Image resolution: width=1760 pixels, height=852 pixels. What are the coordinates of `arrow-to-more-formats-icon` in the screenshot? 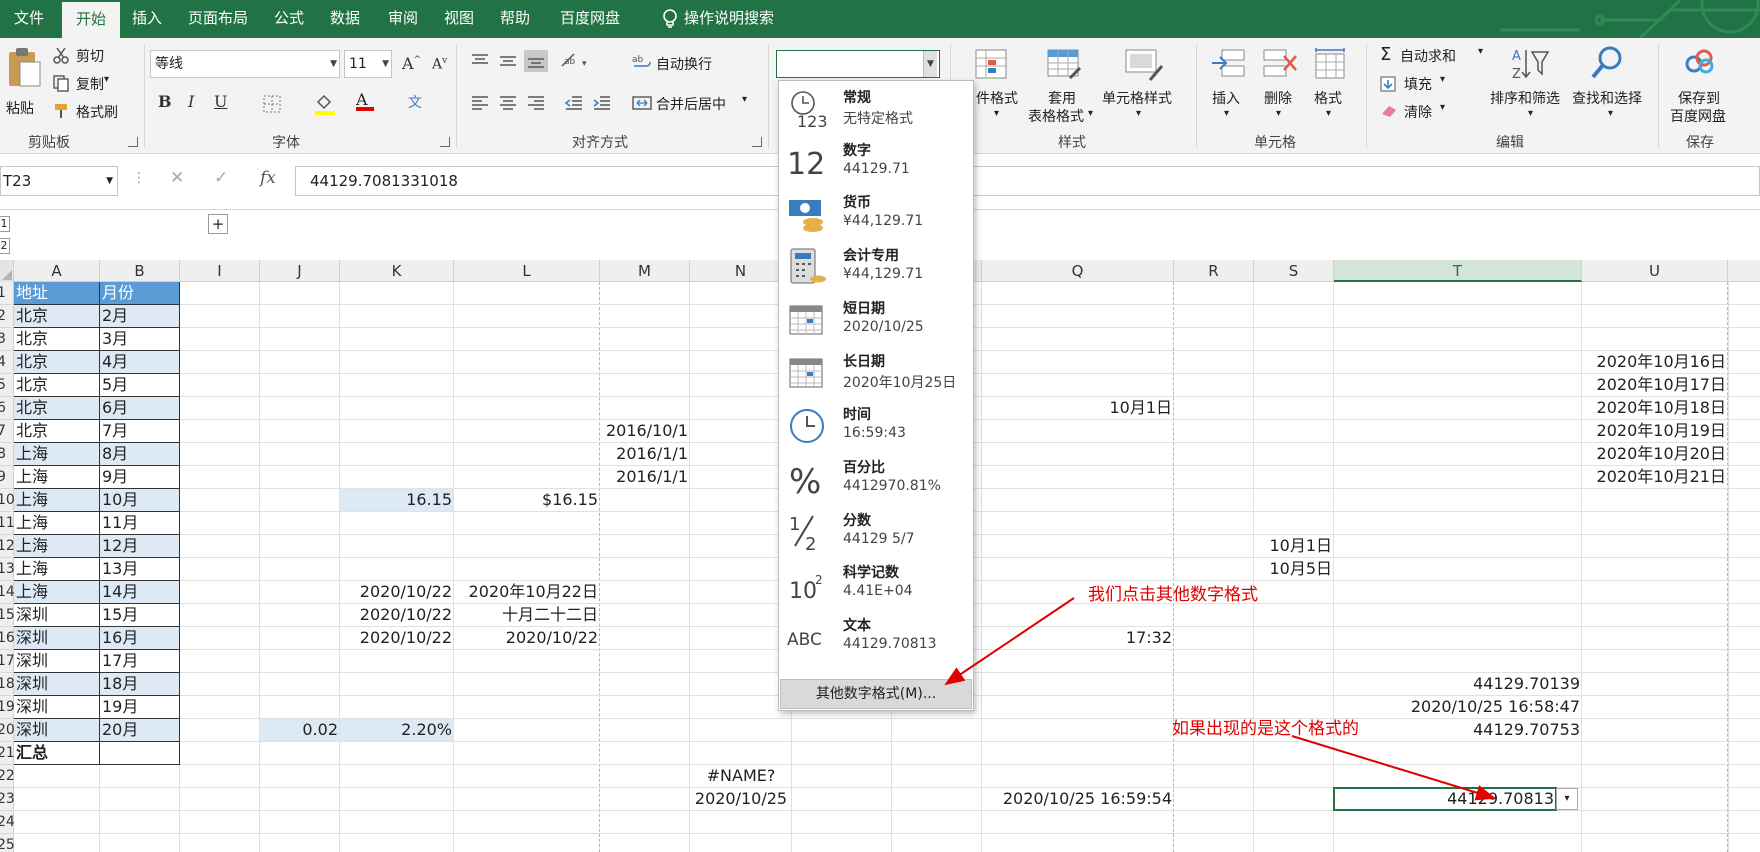 It's located at (1009, 641).